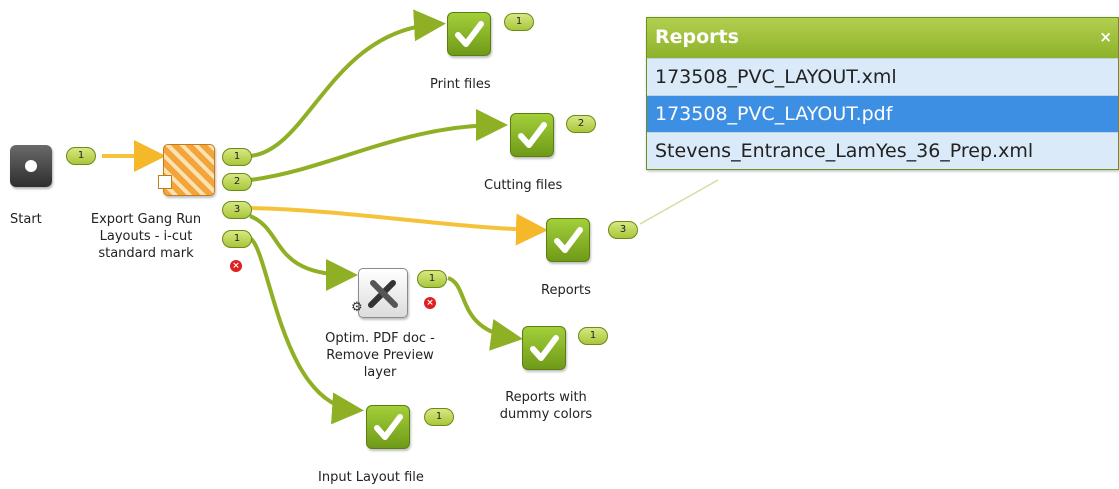  What do you see at coordinates (679, 202) in the screenshot?
I see `panel-pointer-line` at bounding box center [679, 202].